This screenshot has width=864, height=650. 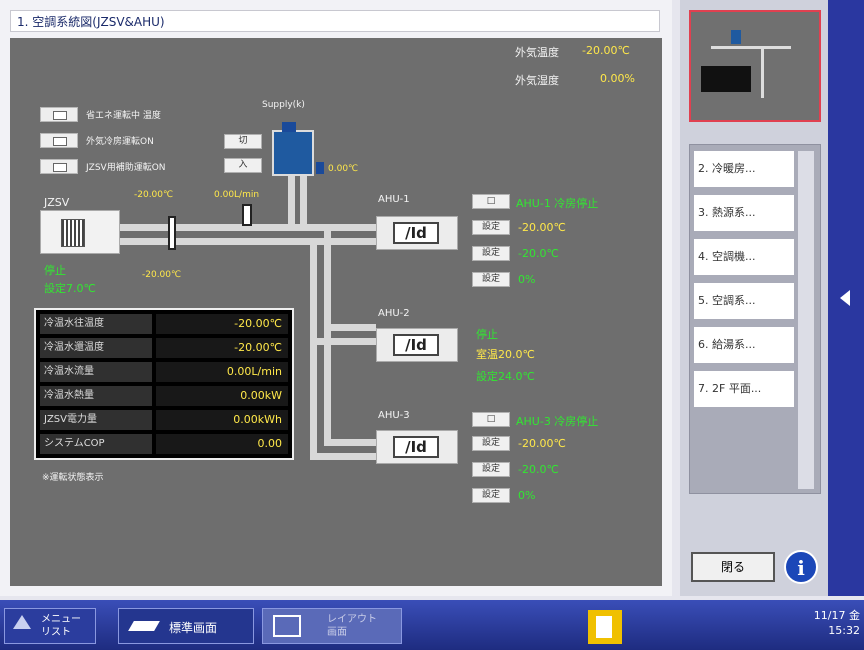 I want to click on screen-icon, so click(x=144, y=626).